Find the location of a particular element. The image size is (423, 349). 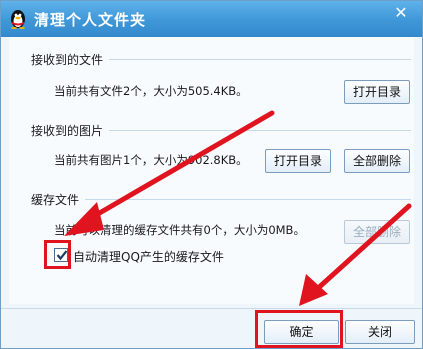

close-button: 关闭 is located at coordinates (380, 332).